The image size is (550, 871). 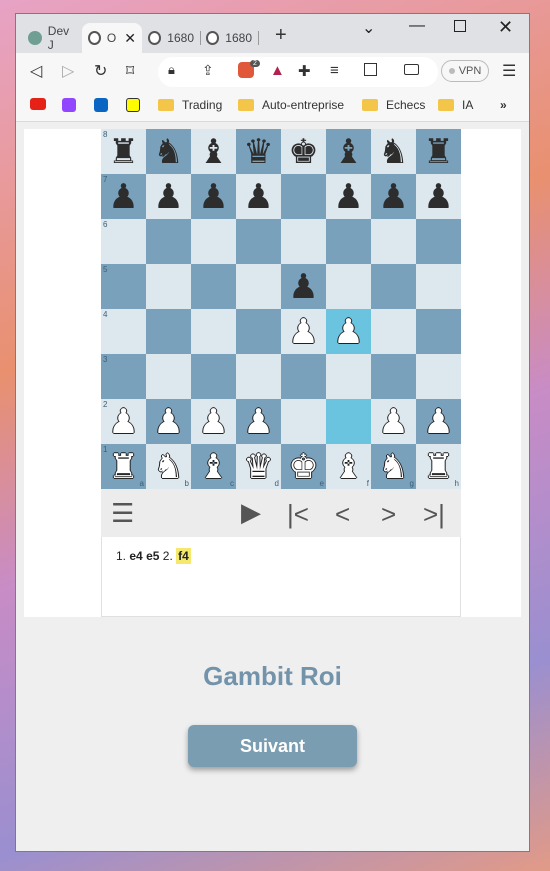 What do you see at coordinates (509, 71) in the screenshot?
I see `menu-icon: ☰` at bounding box center [509, 71].